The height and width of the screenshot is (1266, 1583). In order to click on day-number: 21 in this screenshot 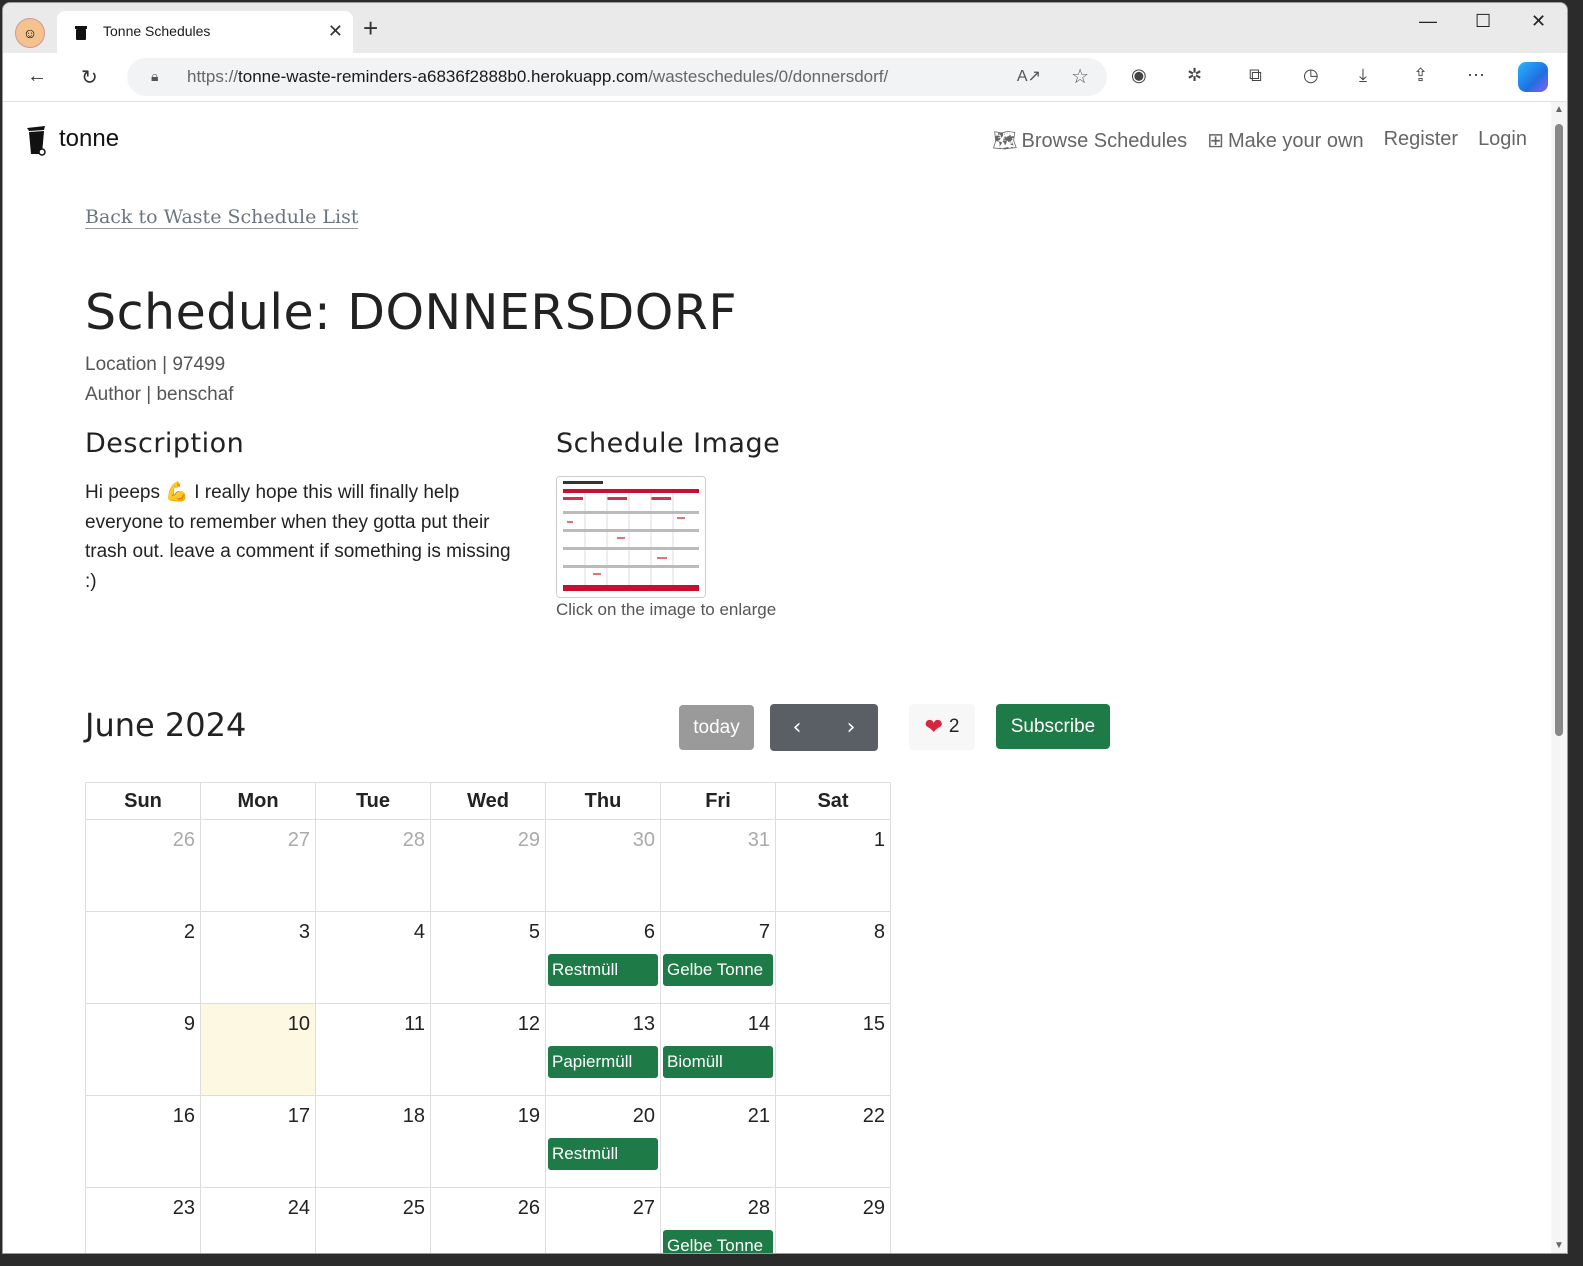, I will do `click(759, 1116)`.